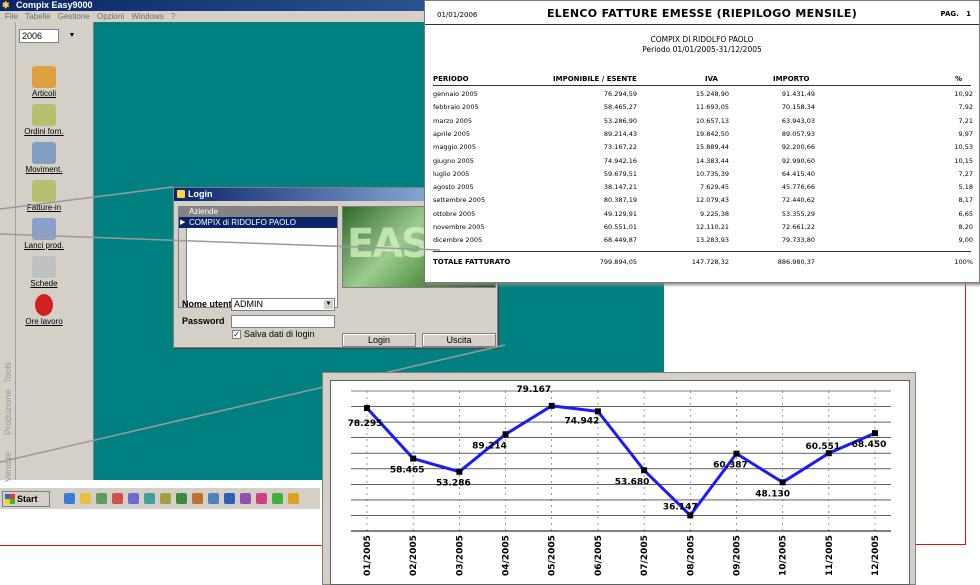  I want to click on x-tick-label: 05/2005, so click(553, 555).